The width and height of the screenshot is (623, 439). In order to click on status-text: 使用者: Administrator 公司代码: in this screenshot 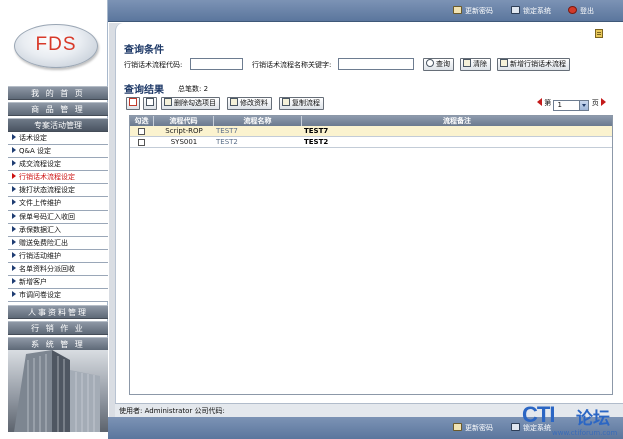, I will do `click(172, 411)`.